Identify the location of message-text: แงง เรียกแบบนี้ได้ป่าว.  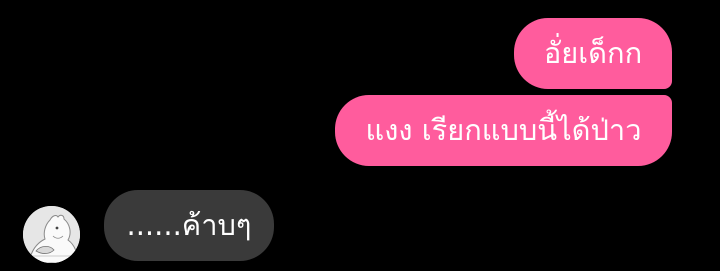
(503, 130).